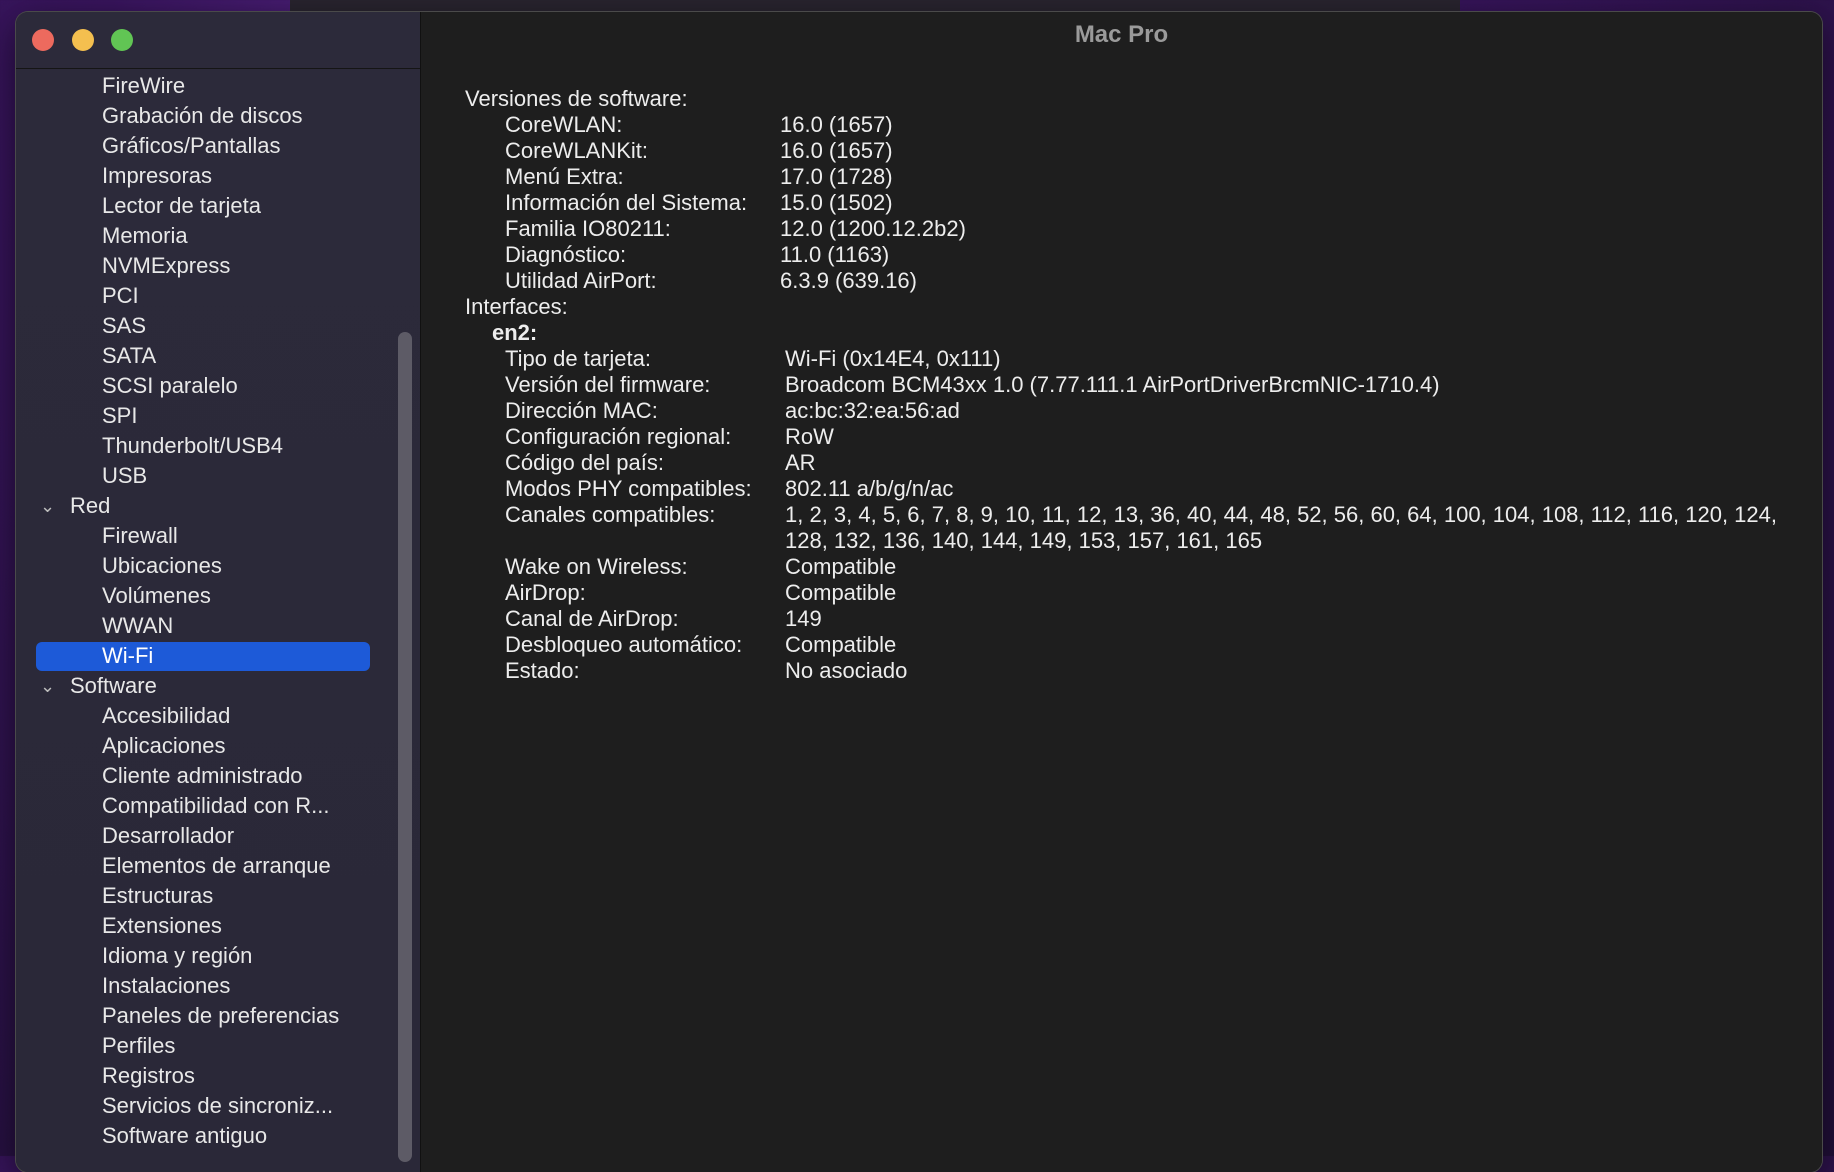 This screenshot has width=1834, height=1172. Describe the element at coordinates (129, 355) in the screenshot. I see `sidebar-item-label: SATA` at that location.